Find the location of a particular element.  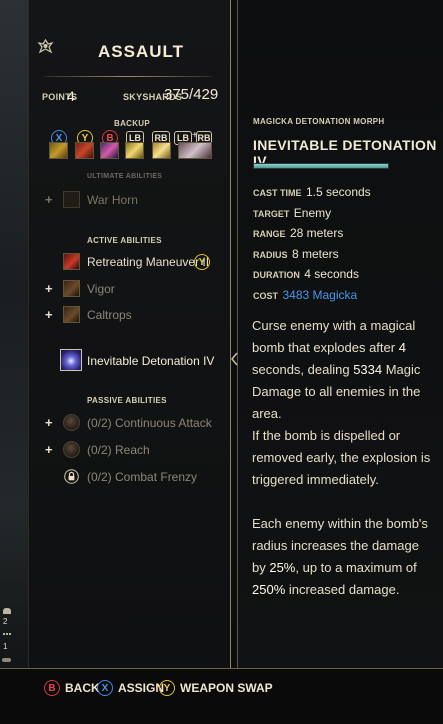

vigor-icon is located at coordinates (71, 288).